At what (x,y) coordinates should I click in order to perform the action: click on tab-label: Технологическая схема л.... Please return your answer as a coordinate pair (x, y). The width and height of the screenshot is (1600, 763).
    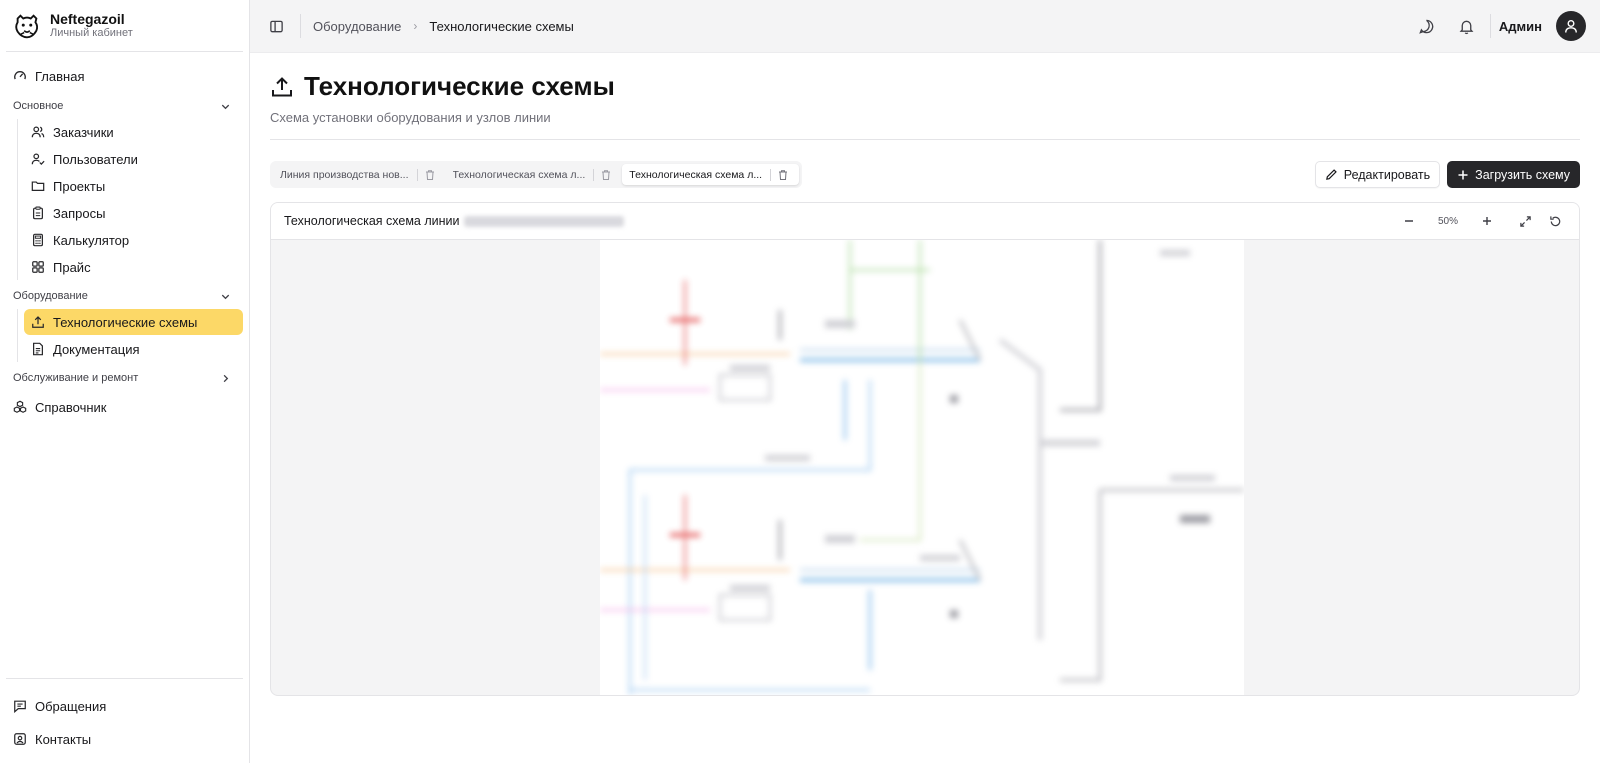
    Looking at the image, I should click on (696, 174).